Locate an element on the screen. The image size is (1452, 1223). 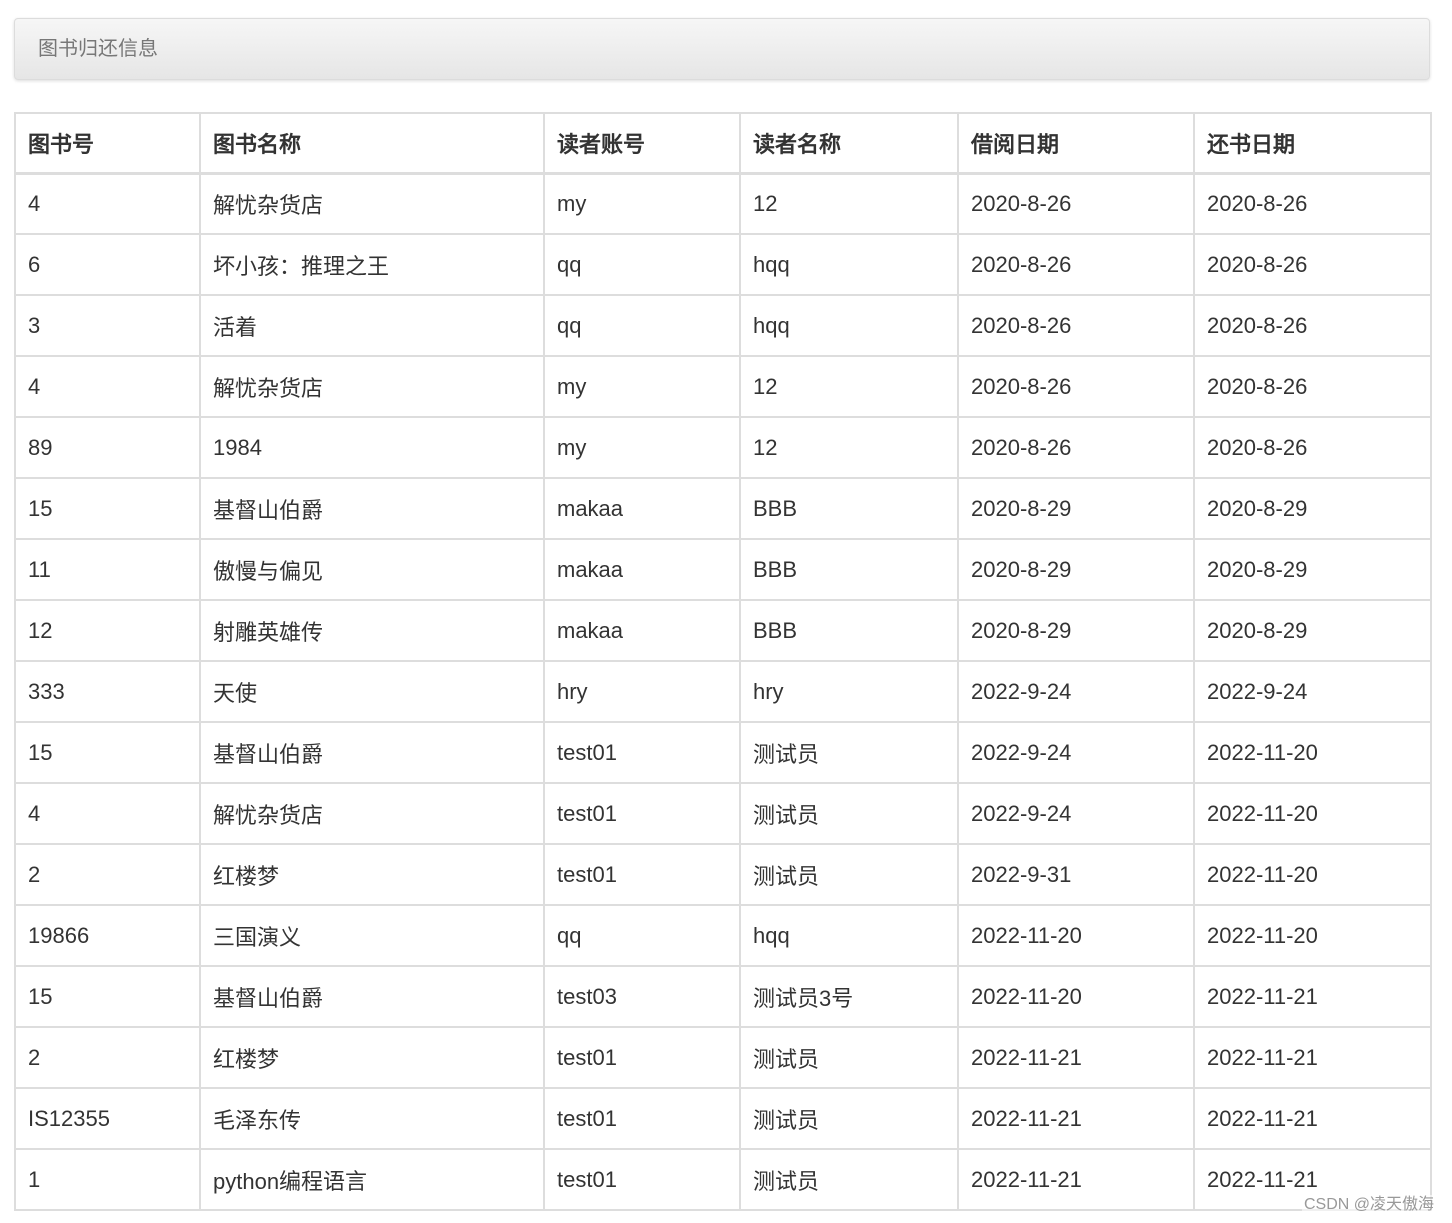
cell-book-id: 3 is located at coordinates (107, 325).